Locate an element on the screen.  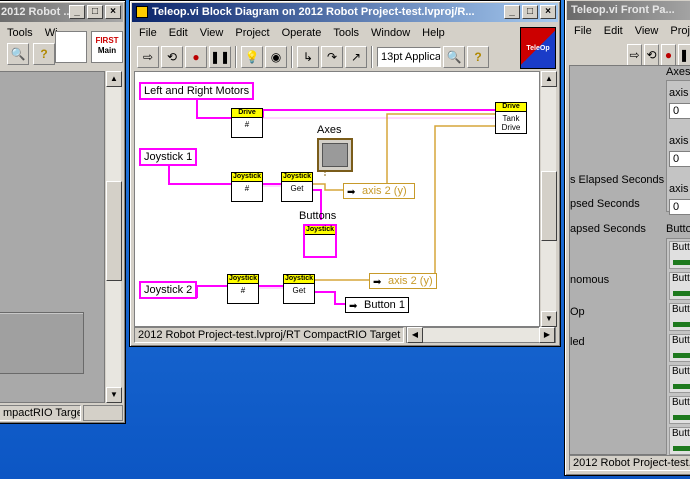
teleop-label: Op is located at coordinates (577, 312).